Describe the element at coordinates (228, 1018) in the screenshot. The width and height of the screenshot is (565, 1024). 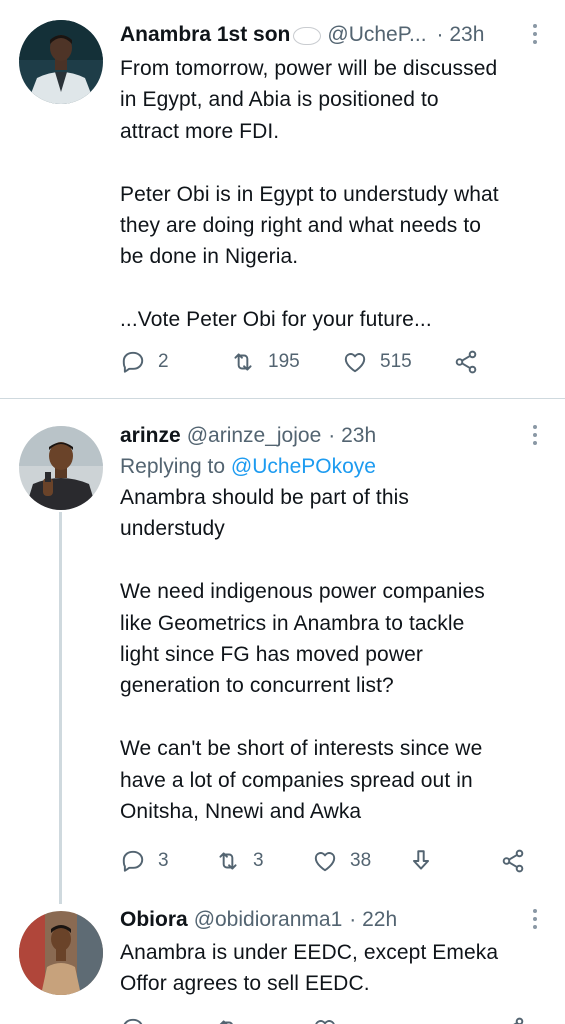
I see `retweet-button` at that location.